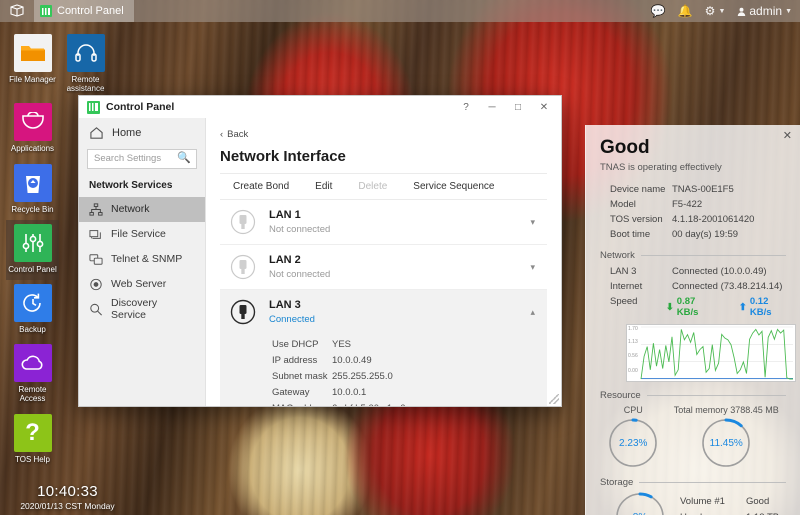 Image resolution: width=800 pixels, height=515 pixels. I want to click on sidebar-item-home: Home, so click(142, 133).